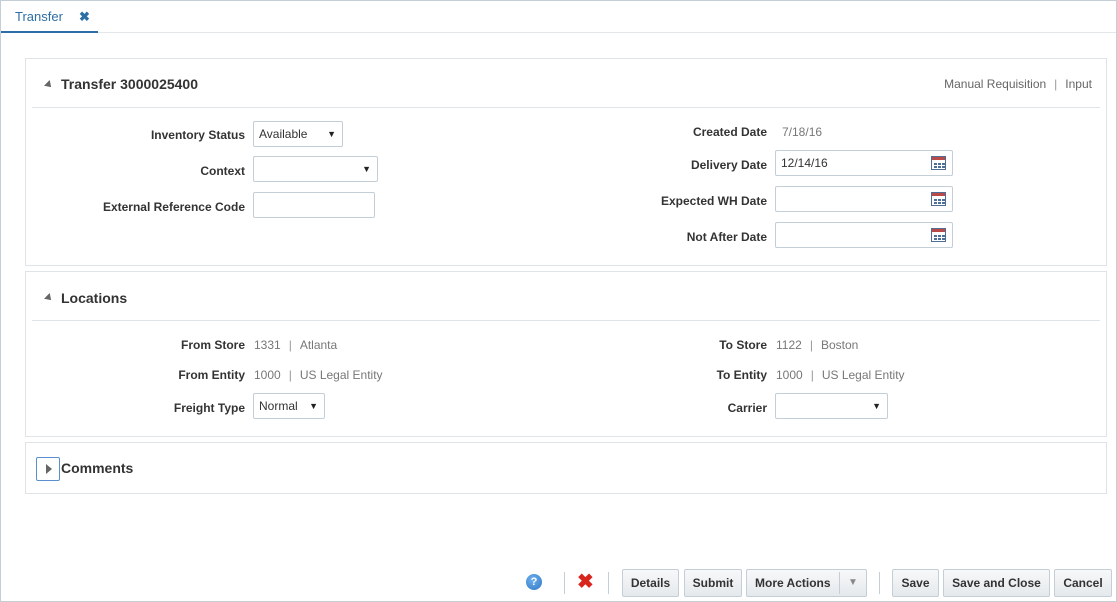 The image size is (1117, 602). What do you see at coordinates (789, 345) in the screenshot?
I see `to-store-id: 1122` at bounding box center [789, 345].